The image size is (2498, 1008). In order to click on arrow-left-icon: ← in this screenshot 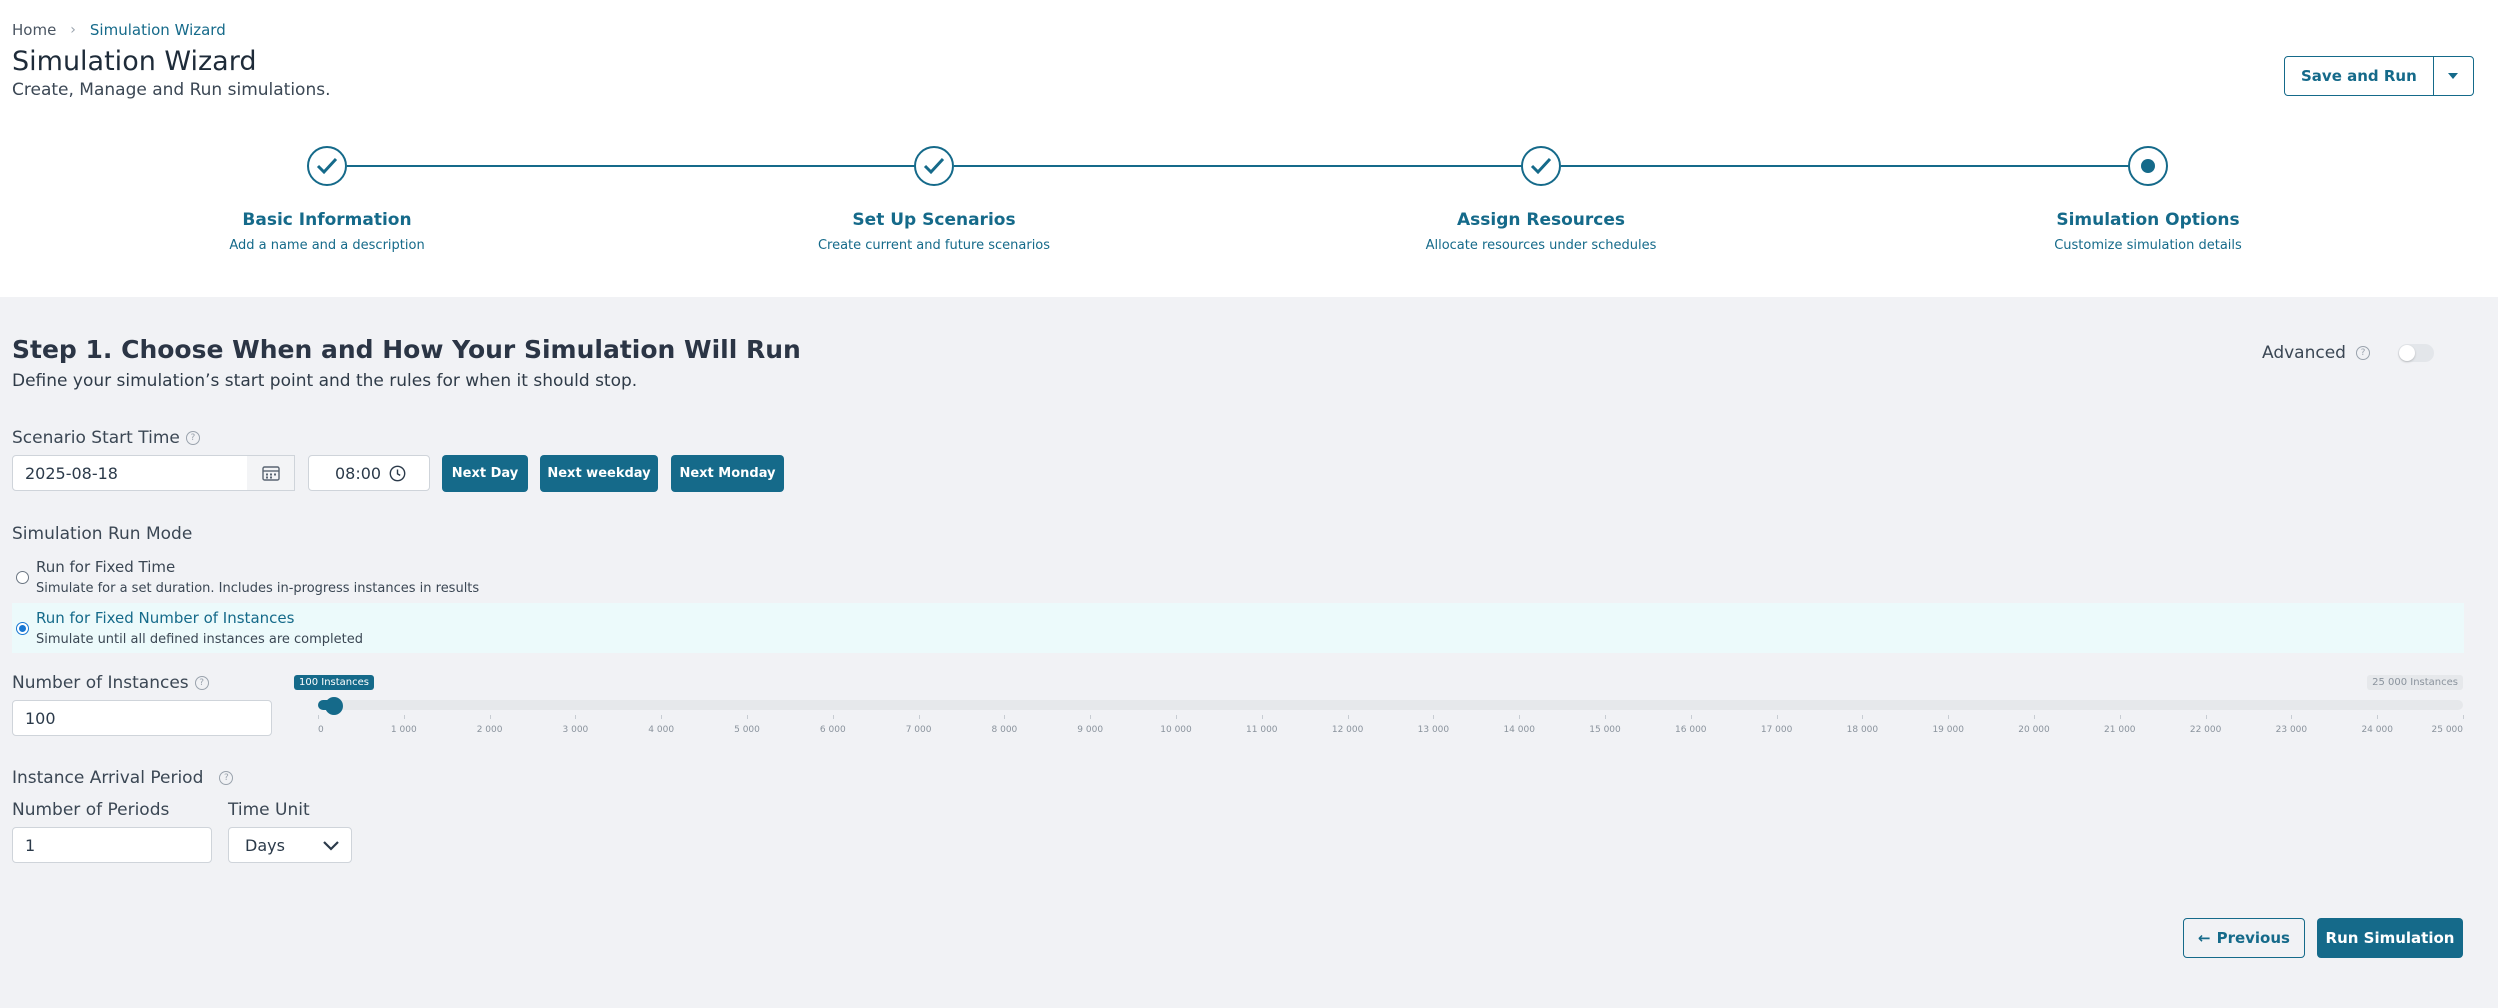, I will do `click(2204, 938)`.